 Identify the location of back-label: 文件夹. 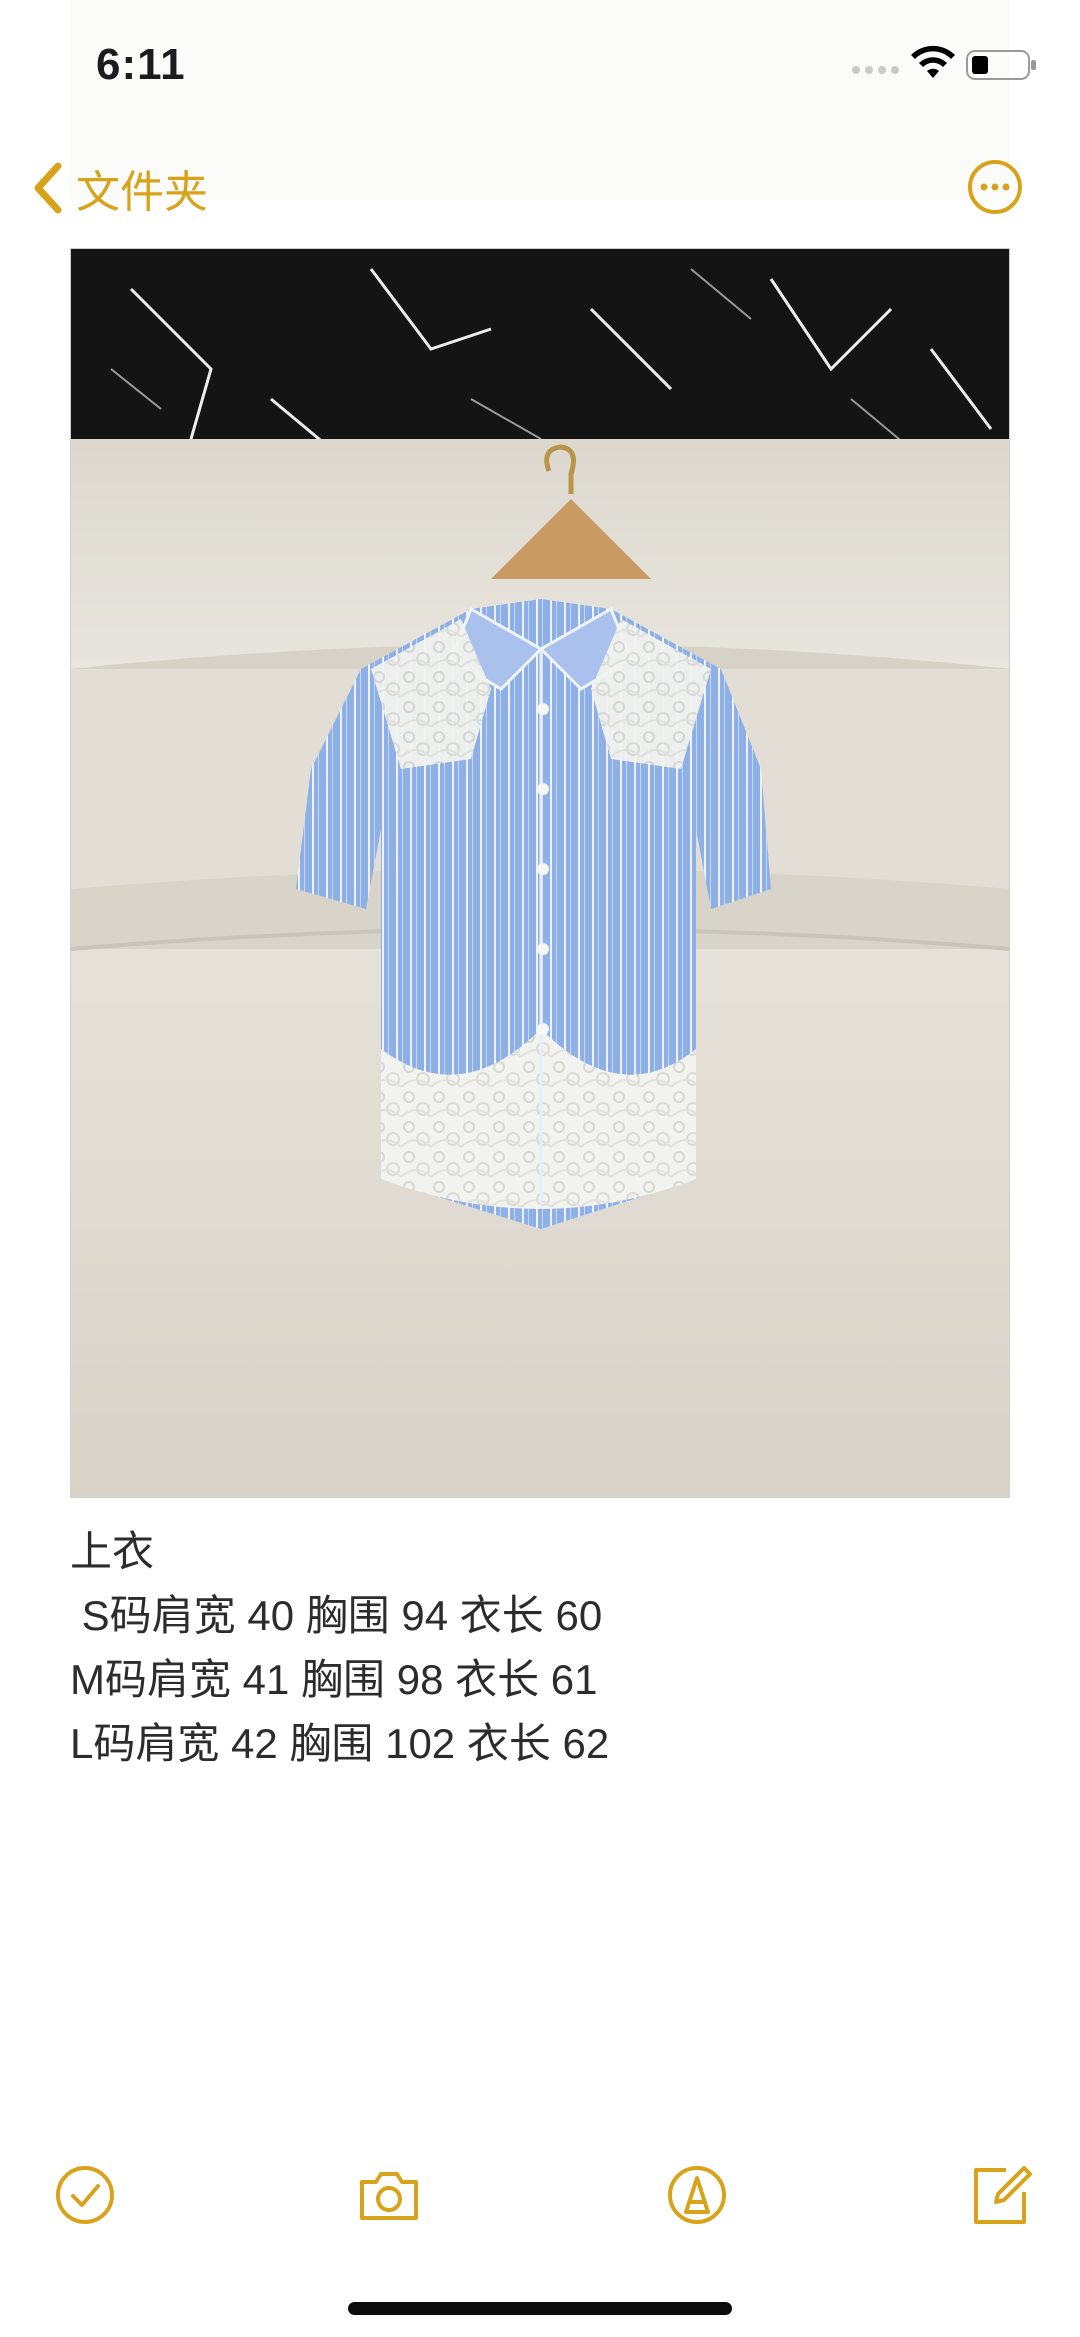
(142, 192).